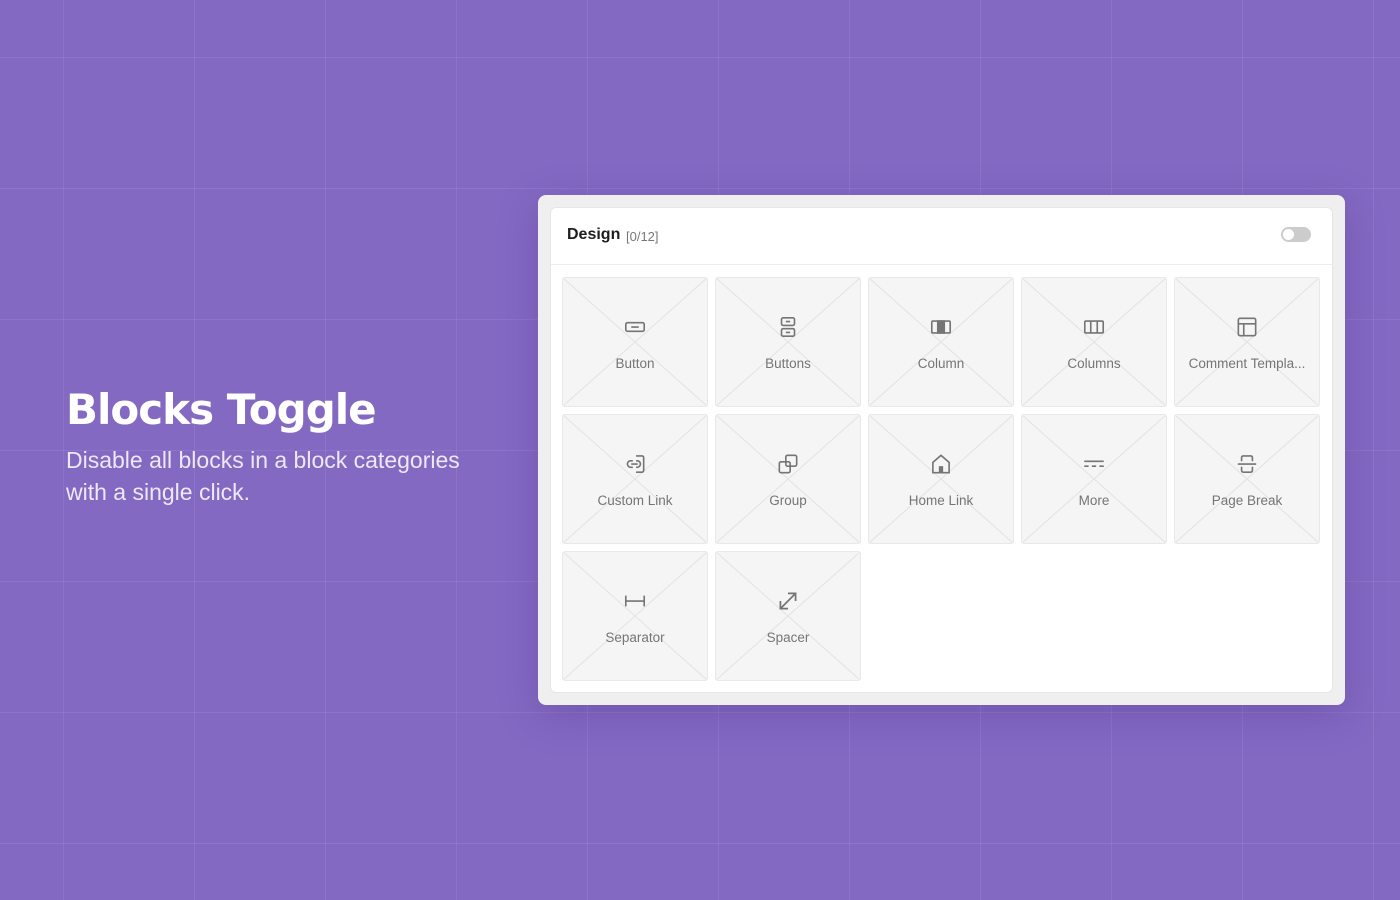 The width and height of the screenshot is (1400, 900). What do you see at coordinates (941, 363) in the screenshot?
I see `block-label: Column` at bounding box center [941, 363].